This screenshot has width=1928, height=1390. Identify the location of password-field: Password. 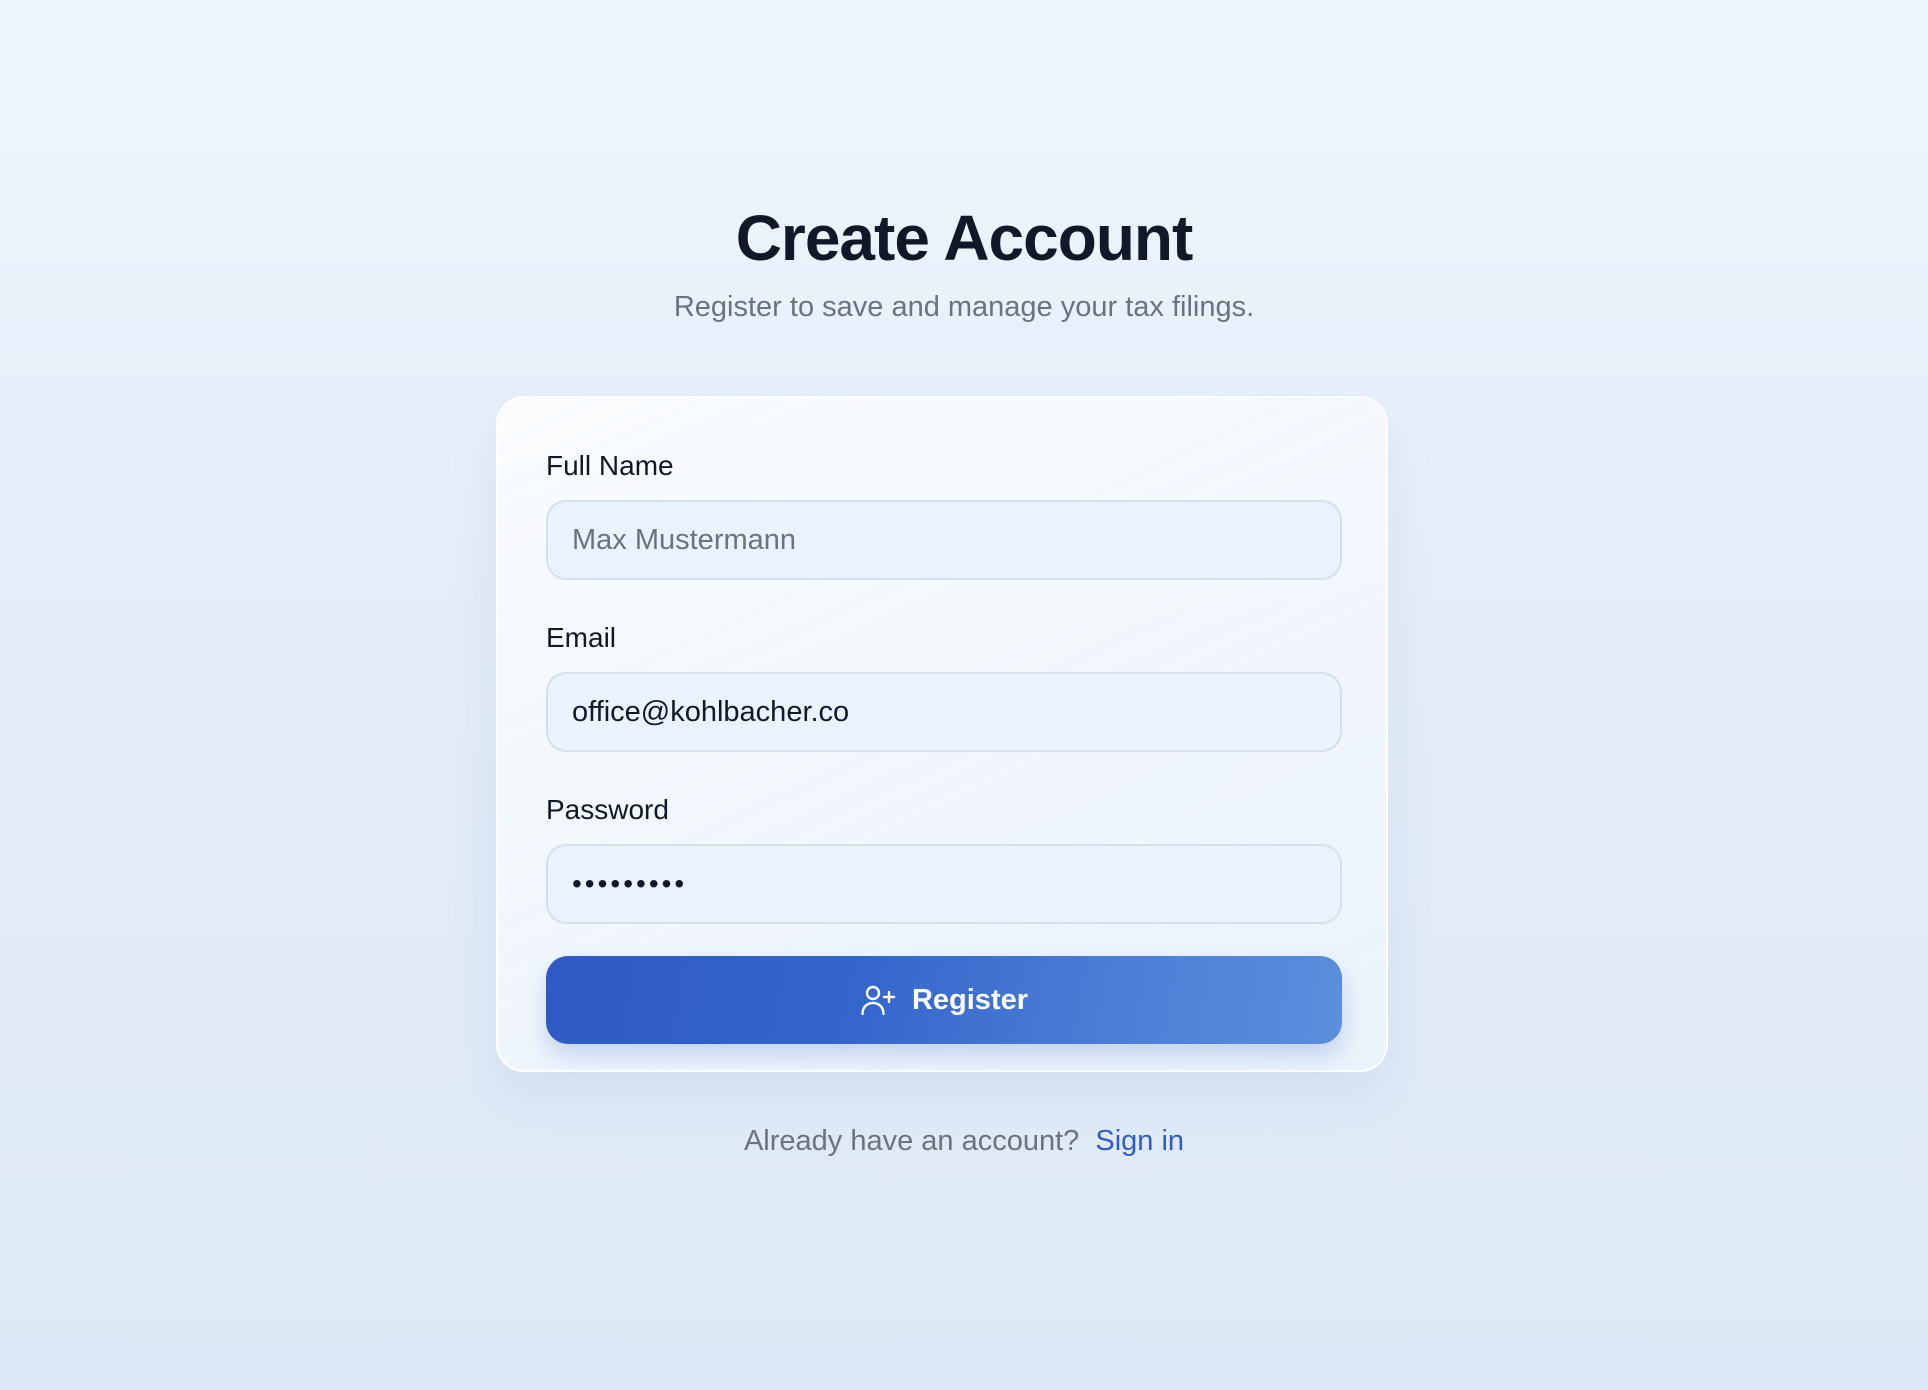
(944, 858).